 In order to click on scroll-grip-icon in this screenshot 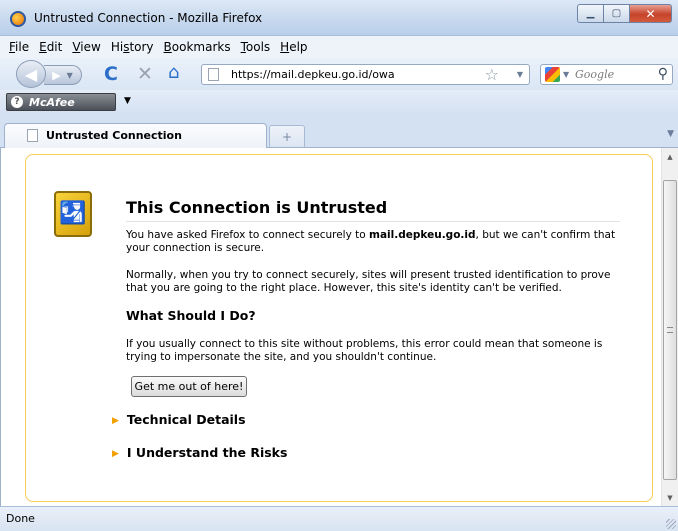, I will do `click(670, 330)`.